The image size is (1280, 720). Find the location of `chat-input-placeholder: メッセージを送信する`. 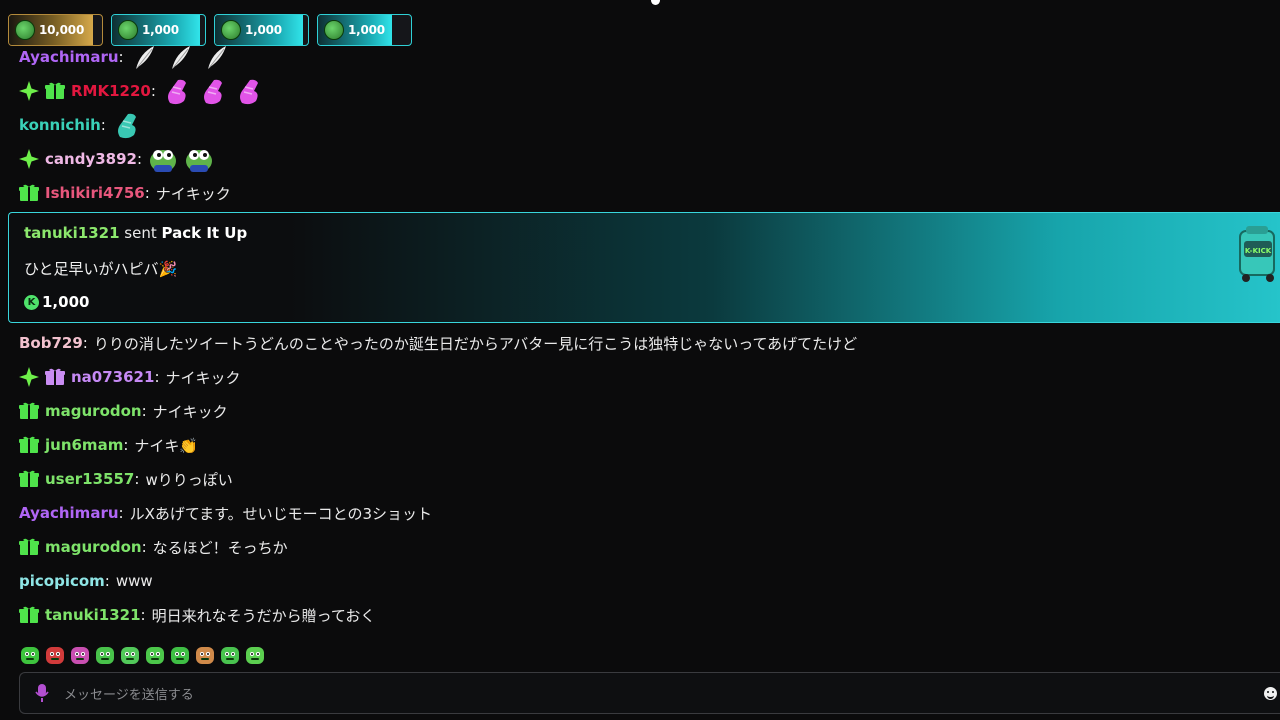

chat-input-placeholder: メッセージを送信する is located at coordinates (129, 693).